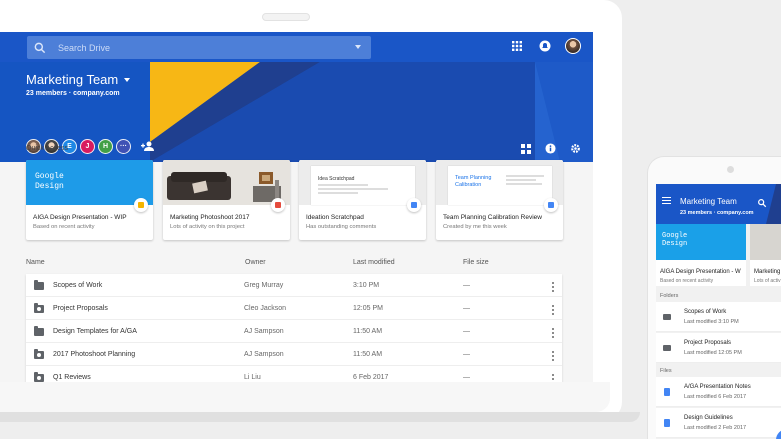 This screenshot has width=781, height=439. What do you see at coordinates (278, 205) in the screenshot?
I see `image-file-icon` at bounding box center [278, 205].